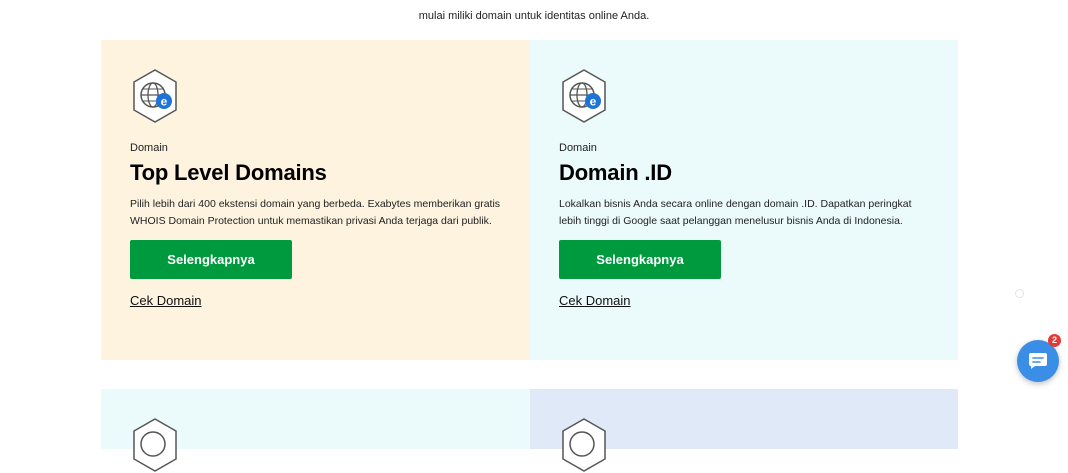 The width and height of the screenshot is (1068, 473). I want to click on card-title: Top Level Domains, so click(228, 172).